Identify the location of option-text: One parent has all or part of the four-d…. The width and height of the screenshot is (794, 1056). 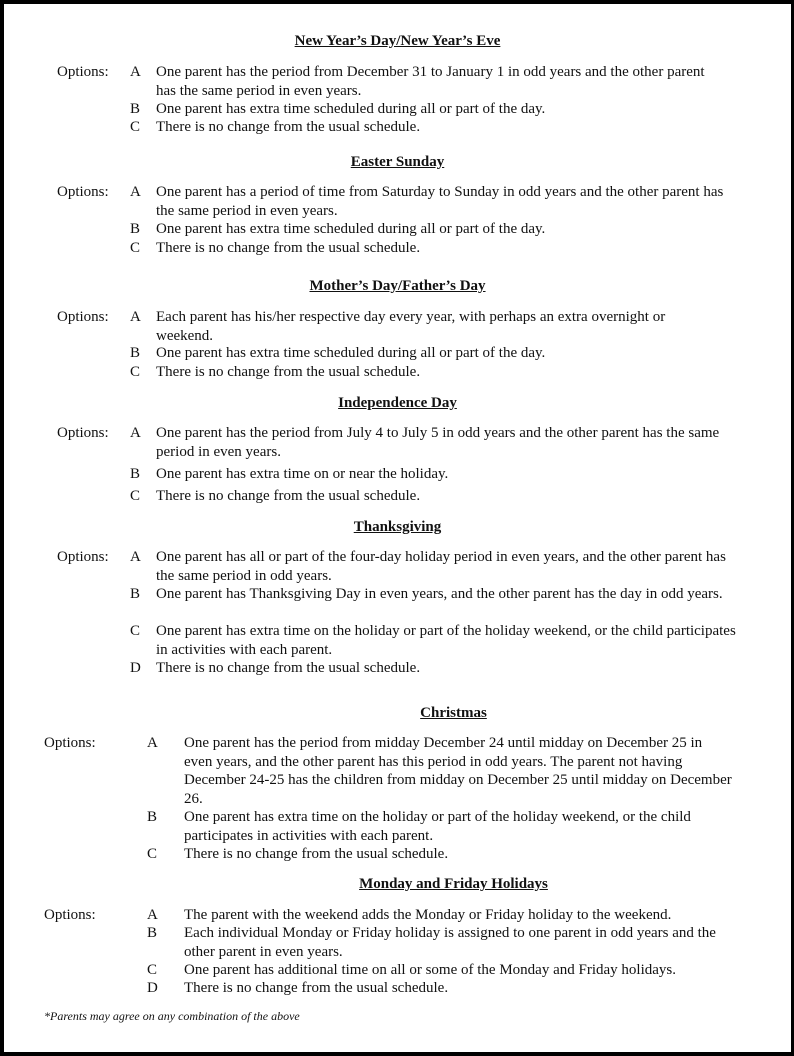
(441, 566).